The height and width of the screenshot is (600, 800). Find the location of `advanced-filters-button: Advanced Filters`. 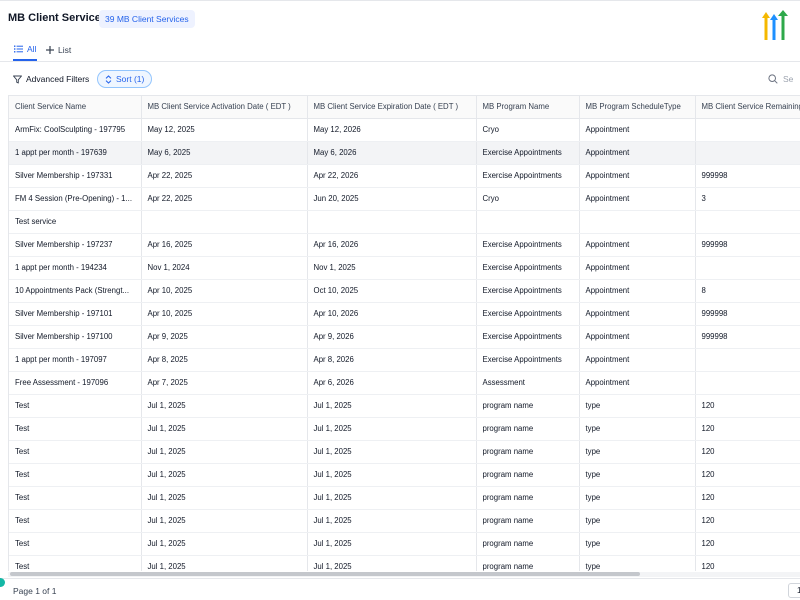

advanced-filters-button: Advanced Filters is located at coordinates (51, 79).